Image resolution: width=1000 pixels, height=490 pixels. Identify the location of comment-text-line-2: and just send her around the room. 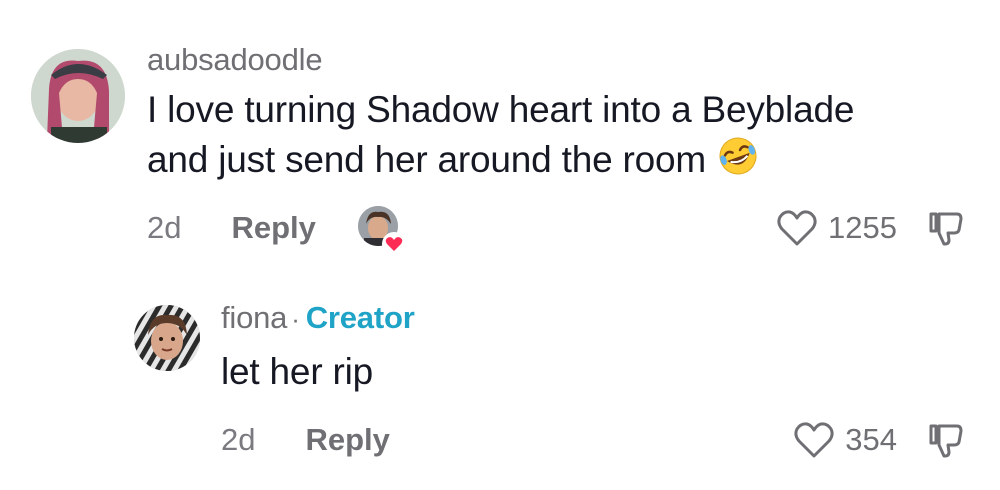
(557, 162).